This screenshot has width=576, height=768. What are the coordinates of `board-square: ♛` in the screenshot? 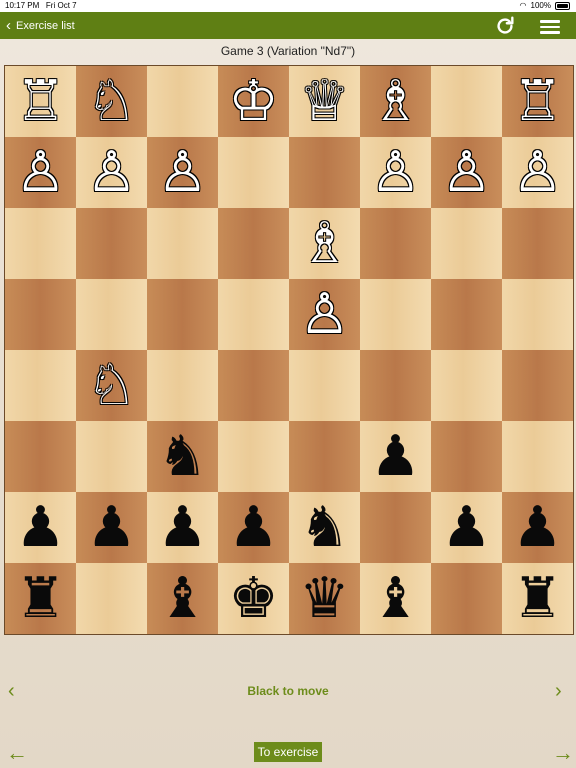 It's located at (324, 598).